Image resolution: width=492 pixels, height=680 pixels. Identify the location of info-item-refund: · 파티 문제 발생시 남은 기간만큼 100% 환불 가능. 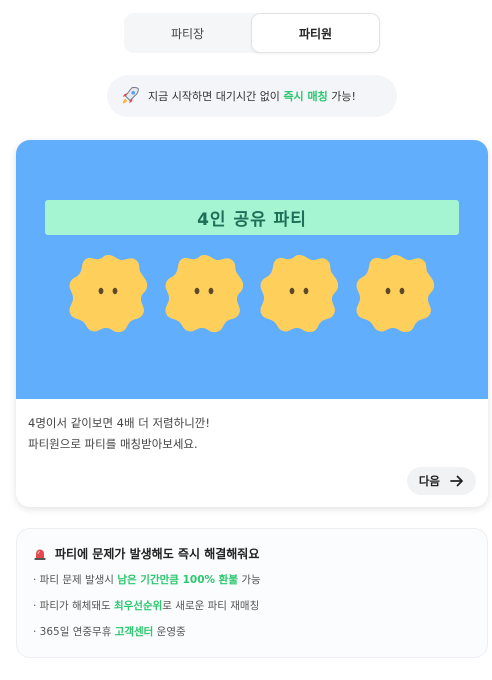
(147, 584).